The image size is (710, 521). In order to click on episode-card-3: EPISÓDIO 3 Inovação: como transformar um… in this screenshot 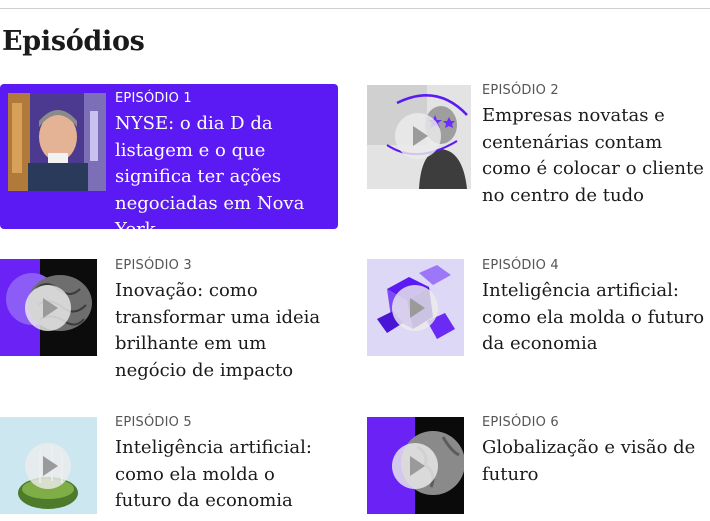, I will do `click(169, 323)`.